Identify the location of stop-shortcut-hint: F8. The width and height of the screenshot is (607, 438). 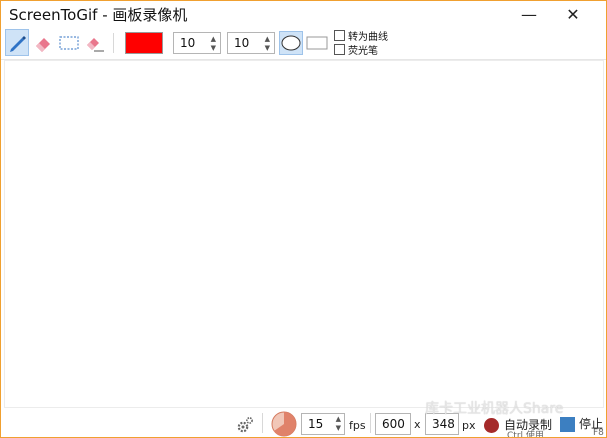
(598, 433).